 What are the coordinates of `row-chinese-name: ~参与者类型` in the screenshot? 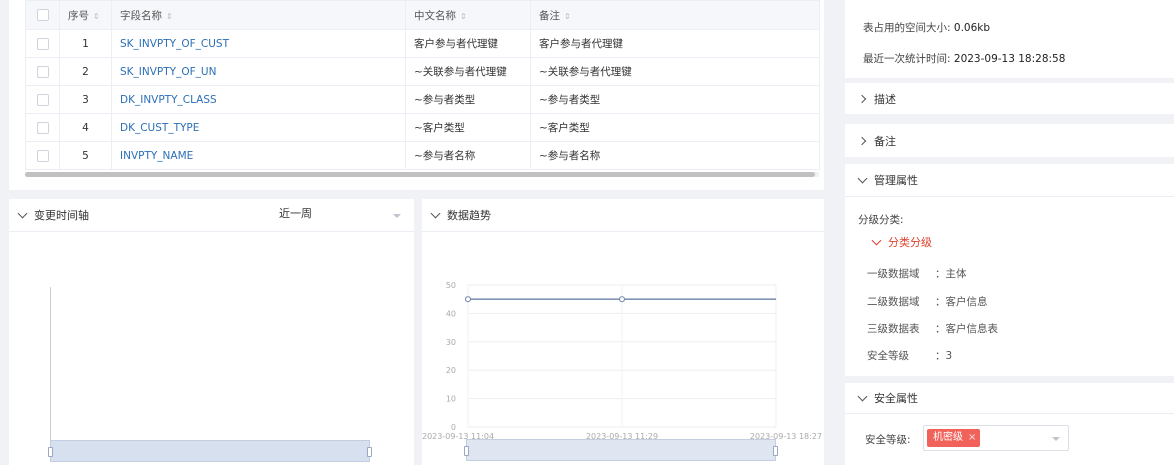 It's located at (468, 99).